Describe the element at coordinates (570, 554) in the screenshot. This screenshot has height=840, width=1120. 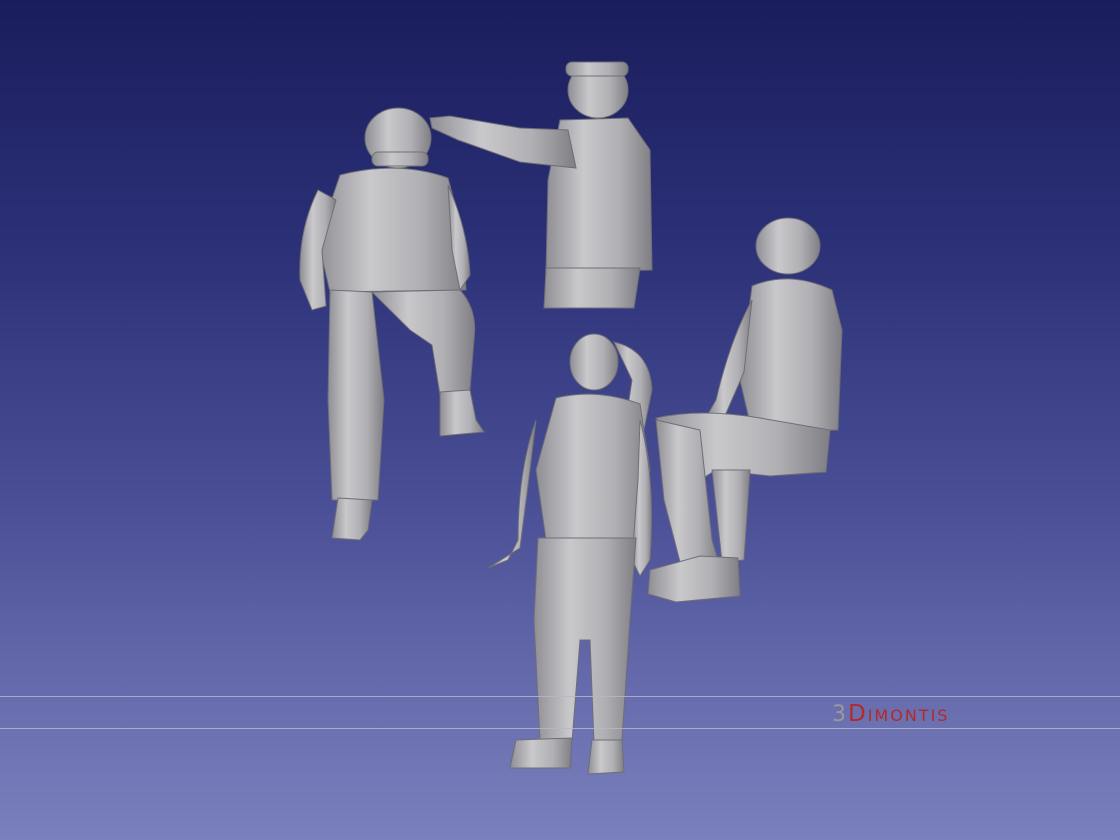
I see `figure-standing-crewwoman` at that location.